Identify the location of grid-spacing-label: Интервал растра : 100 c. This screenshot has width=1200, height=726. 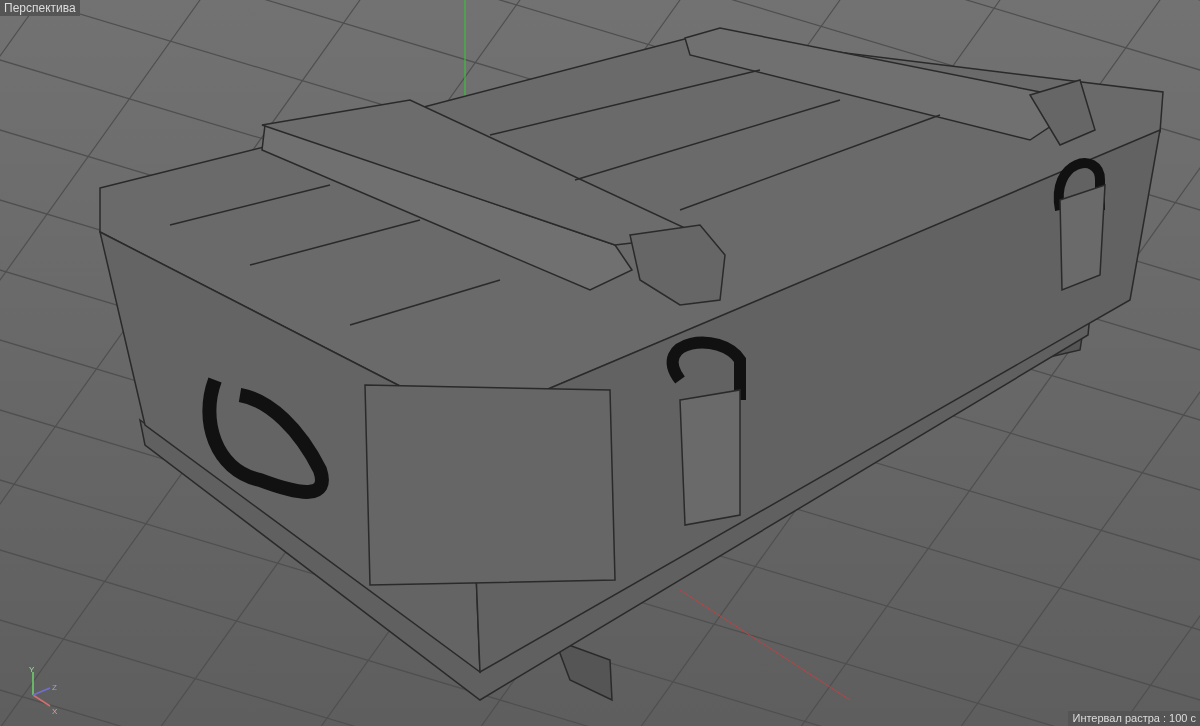
(1134, 718).